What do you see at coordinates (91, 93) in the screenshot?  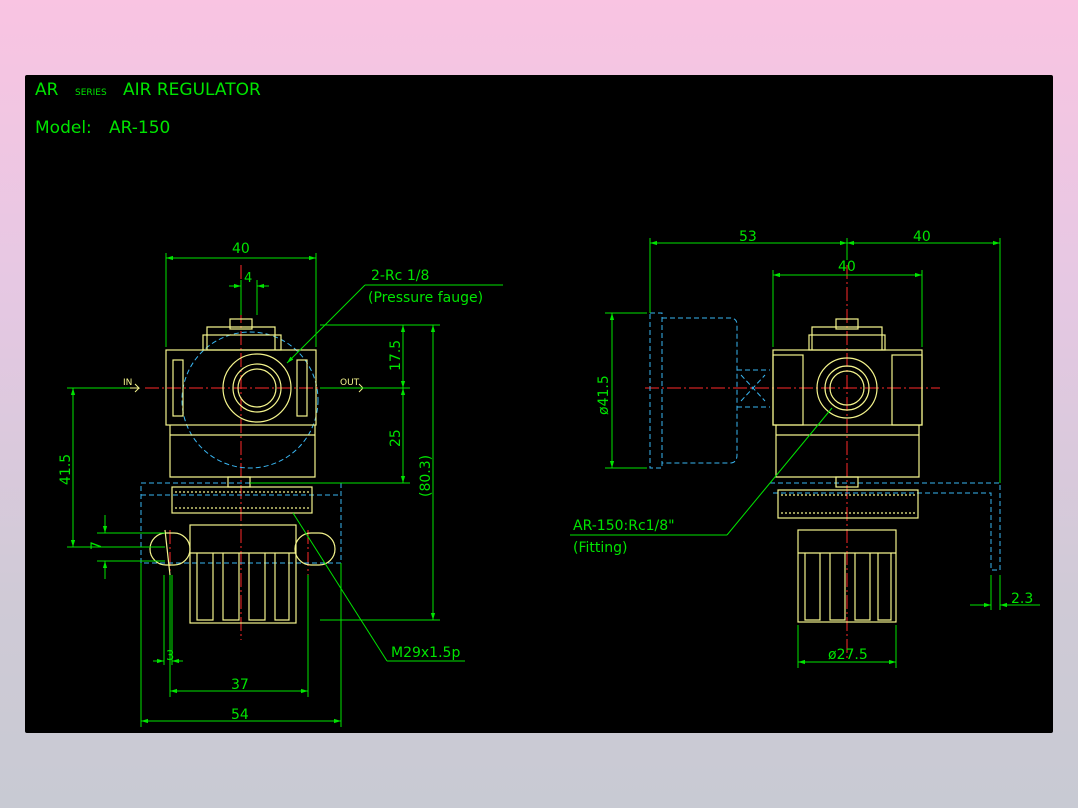 I see `series-word: SERIES` at bounding box center [91, 93].